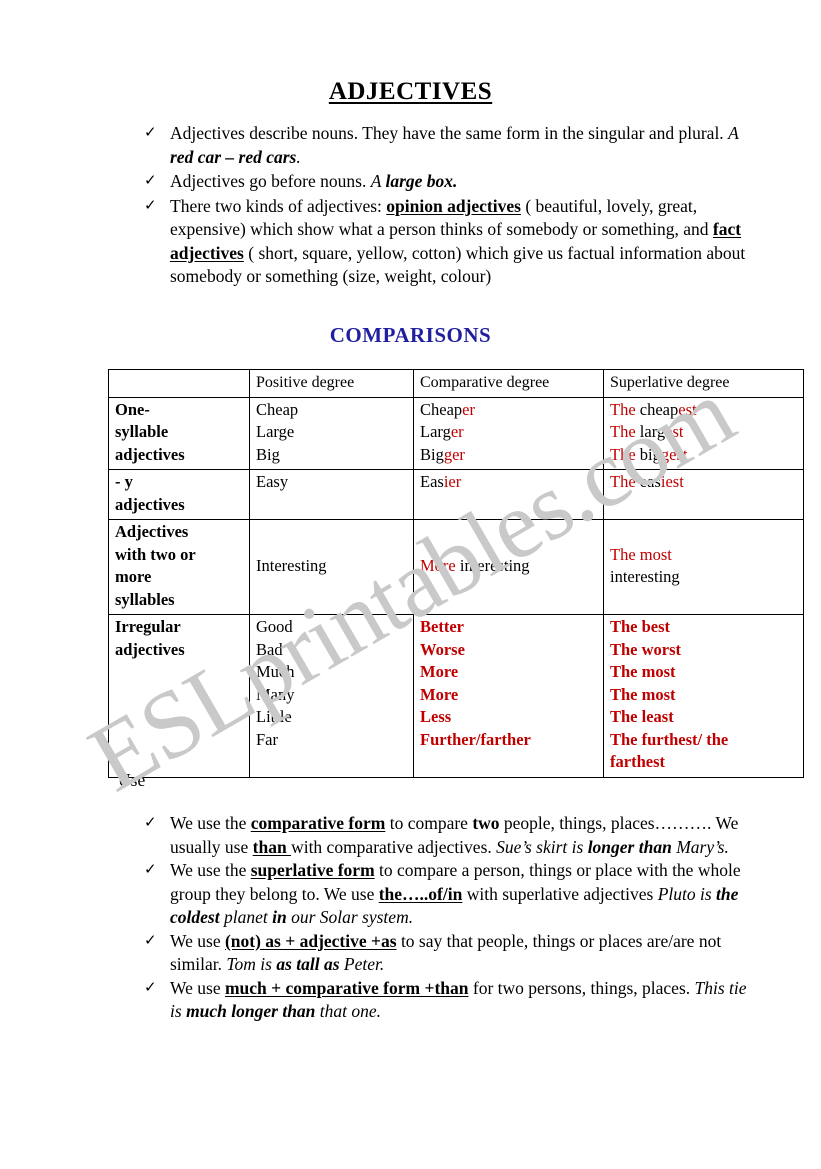 The width and height of the screenshot is (821, 1169). I want to click on row-positive: Good Bad Much Many Little Far, so click(331, 696).